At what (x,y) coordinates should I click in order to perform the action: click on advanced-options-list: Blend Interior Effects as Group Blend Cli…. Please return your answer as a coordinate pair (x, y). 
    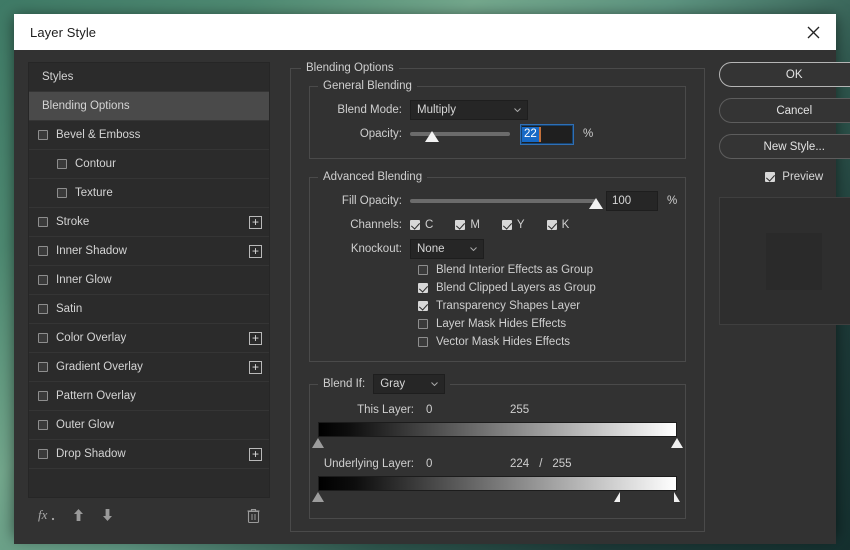
    Looking at the image, I should click on (497, 306).